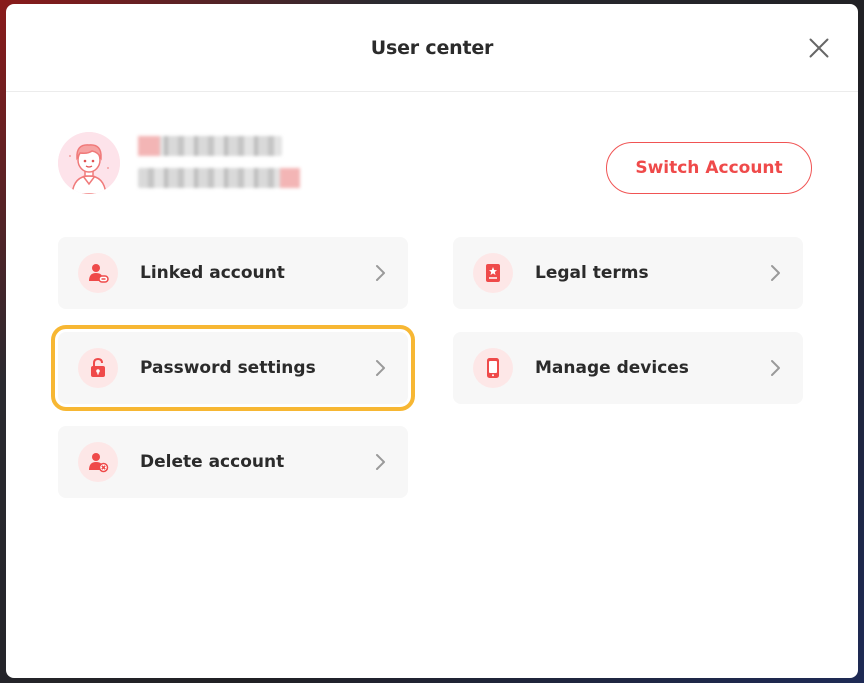  I want to click on menu-legal-terms: Legal terms, so click(628, 273).